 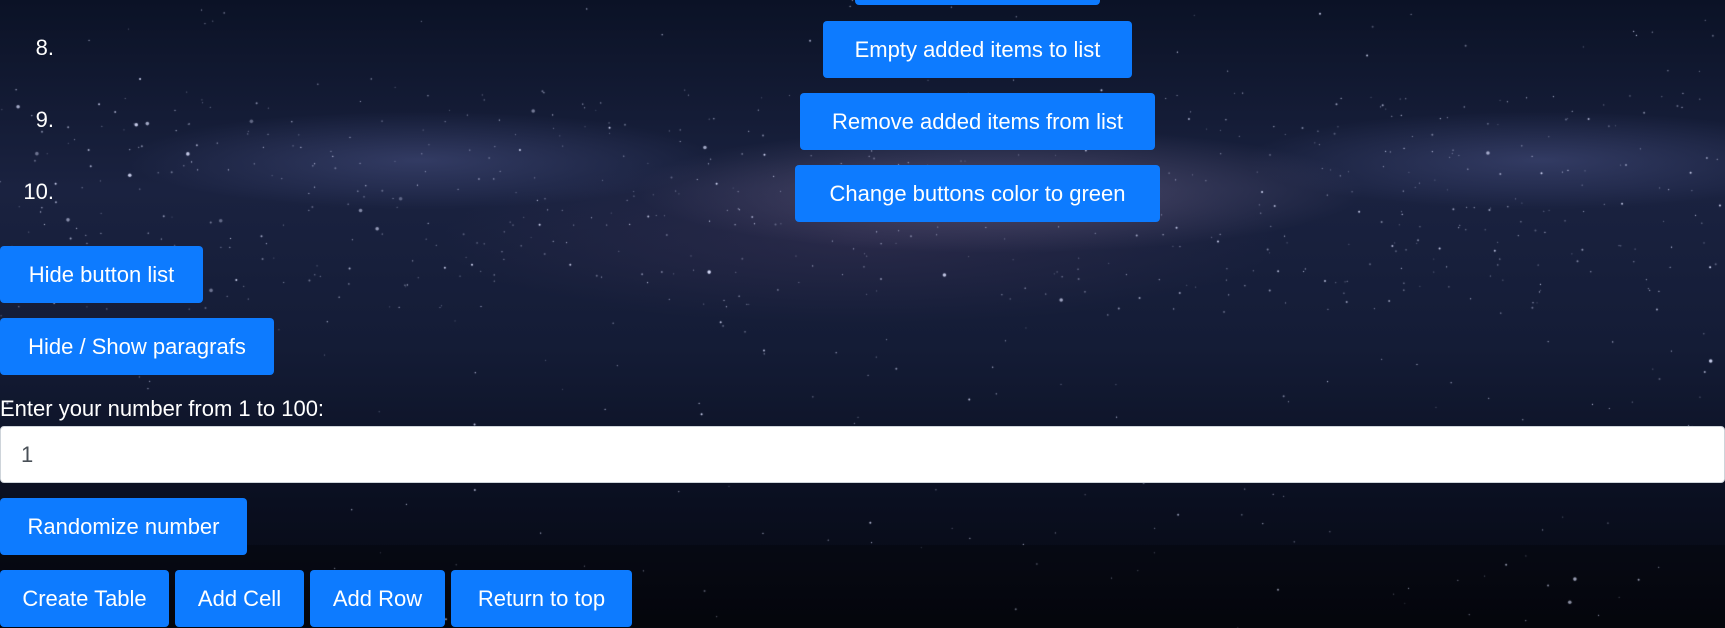 What do you see at coordinates (541, 598) in the screenshot?
I see `return-to-top-button: Return to top` at bounding box center [541, 598].